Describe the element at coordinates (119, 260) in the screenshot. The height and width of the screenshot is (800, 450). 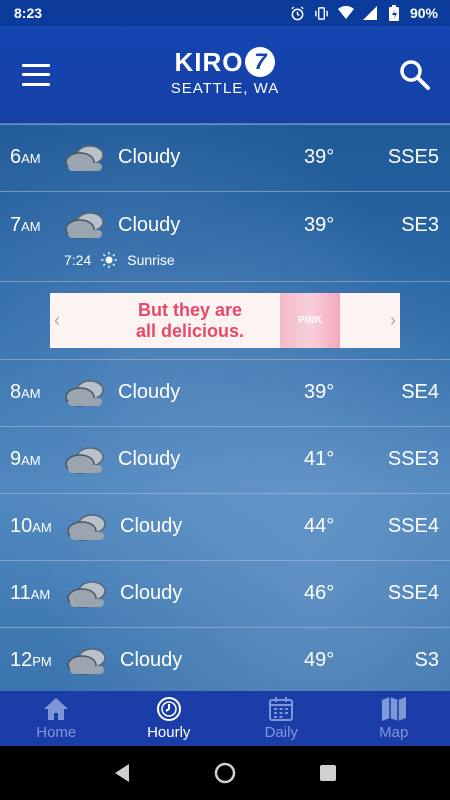
I see `sunrise-info: 7:24 Sunrise` at that location.